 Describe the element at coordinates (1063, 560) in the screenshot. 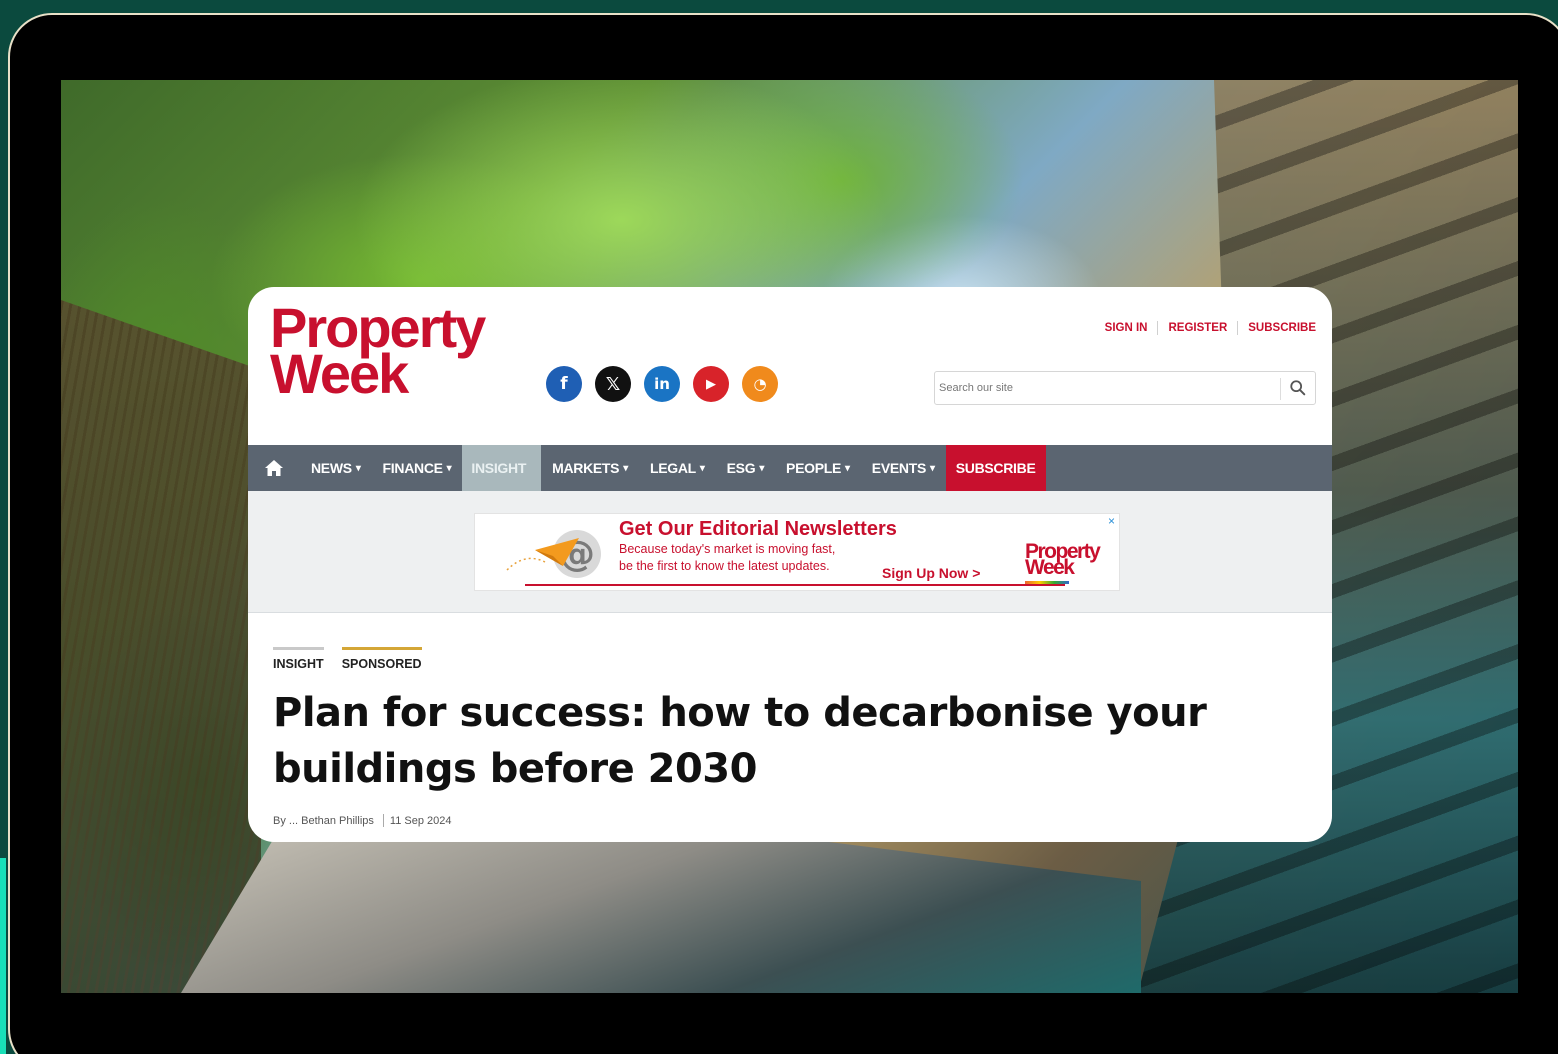

I see `ad-logo: Property Week` at that location.